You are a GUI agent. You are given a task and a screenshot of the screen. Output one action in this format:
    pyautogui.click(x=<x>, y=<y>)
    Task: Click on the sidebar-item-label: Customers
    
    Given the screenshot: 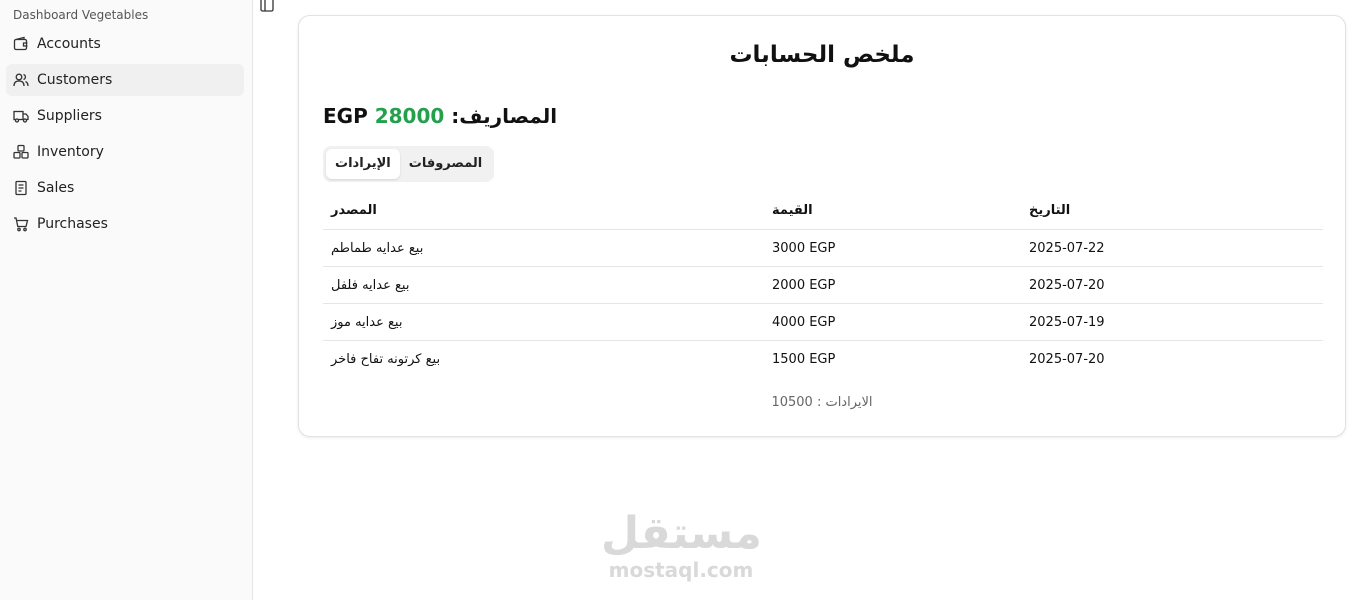 What is the action you would take?
    pyautogui.click(x=75, y=80)
    